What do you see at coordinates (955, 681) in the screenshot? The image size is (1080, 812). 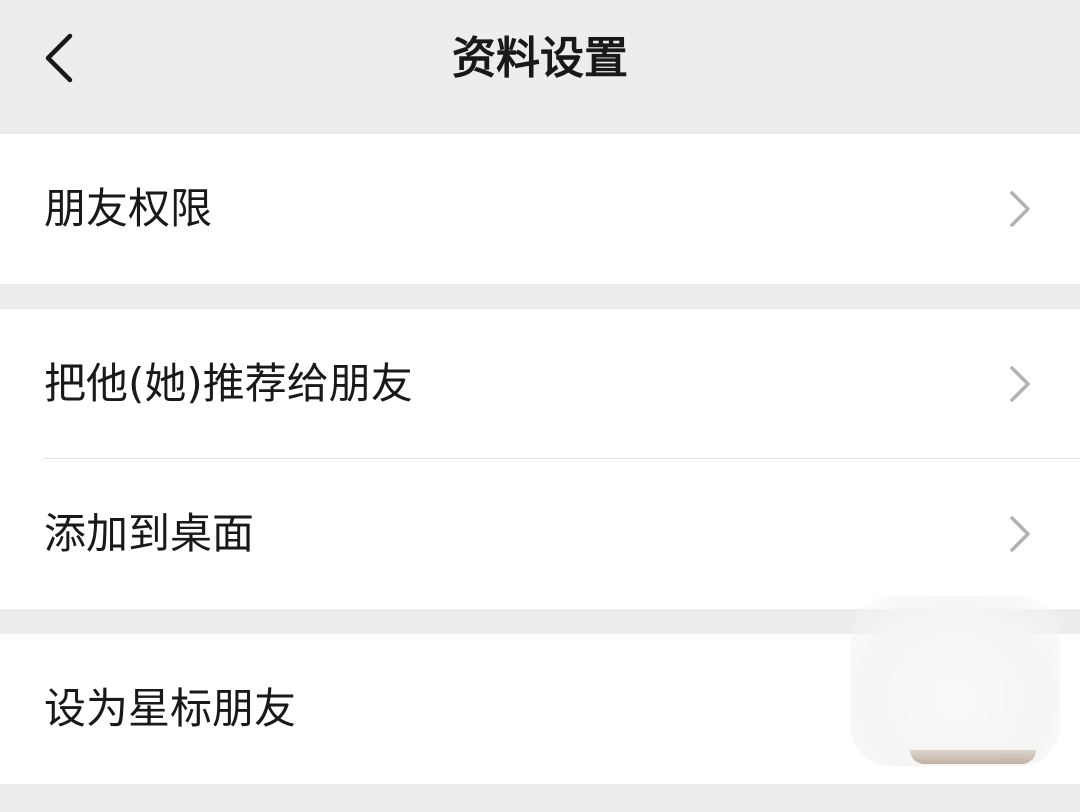 I see `decorative-overlay` at bounding box center [955, 681].